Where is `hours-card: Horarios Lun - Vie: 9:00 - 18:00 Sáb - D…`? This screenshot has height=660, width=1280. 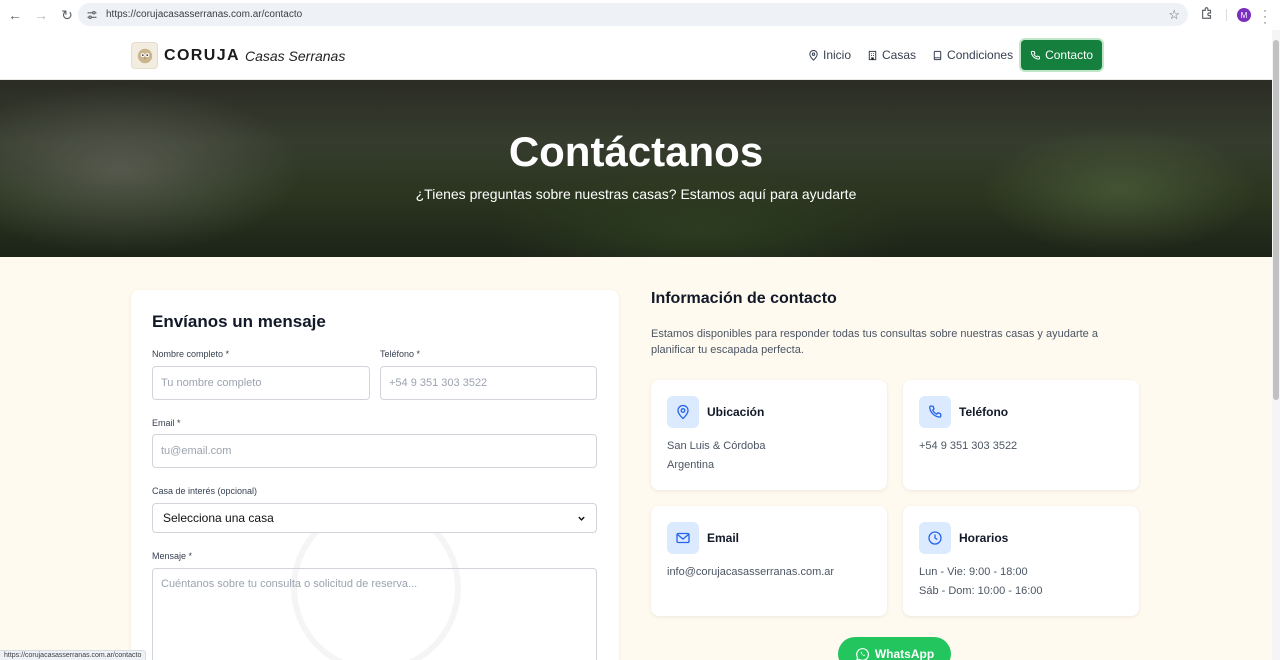
hours-card: Horarios Lun - Vie: 9:00 - 18:00 Sáb - D… is located at coordinates (1021, 561).